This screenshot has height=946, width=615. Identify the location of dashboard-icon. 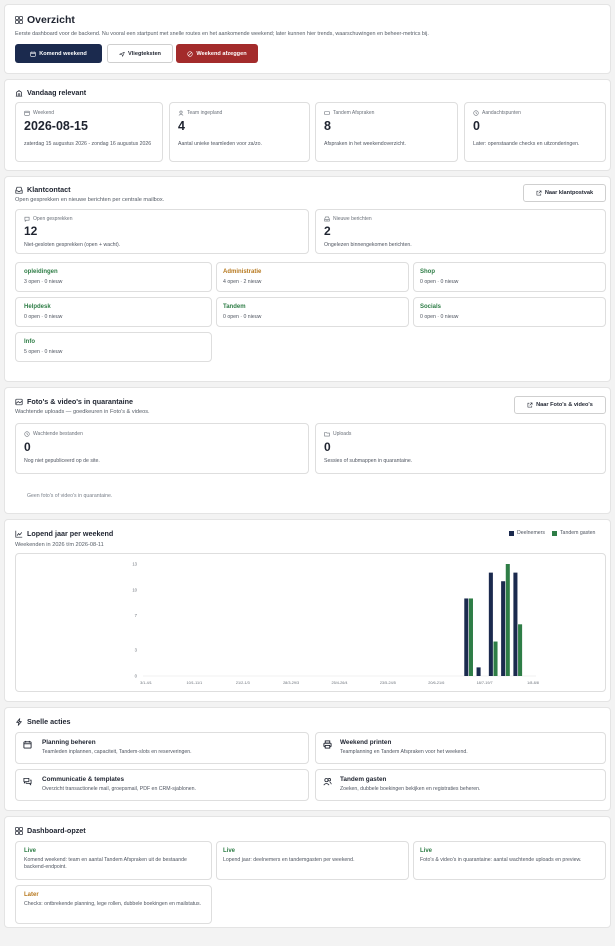
(19, 830).